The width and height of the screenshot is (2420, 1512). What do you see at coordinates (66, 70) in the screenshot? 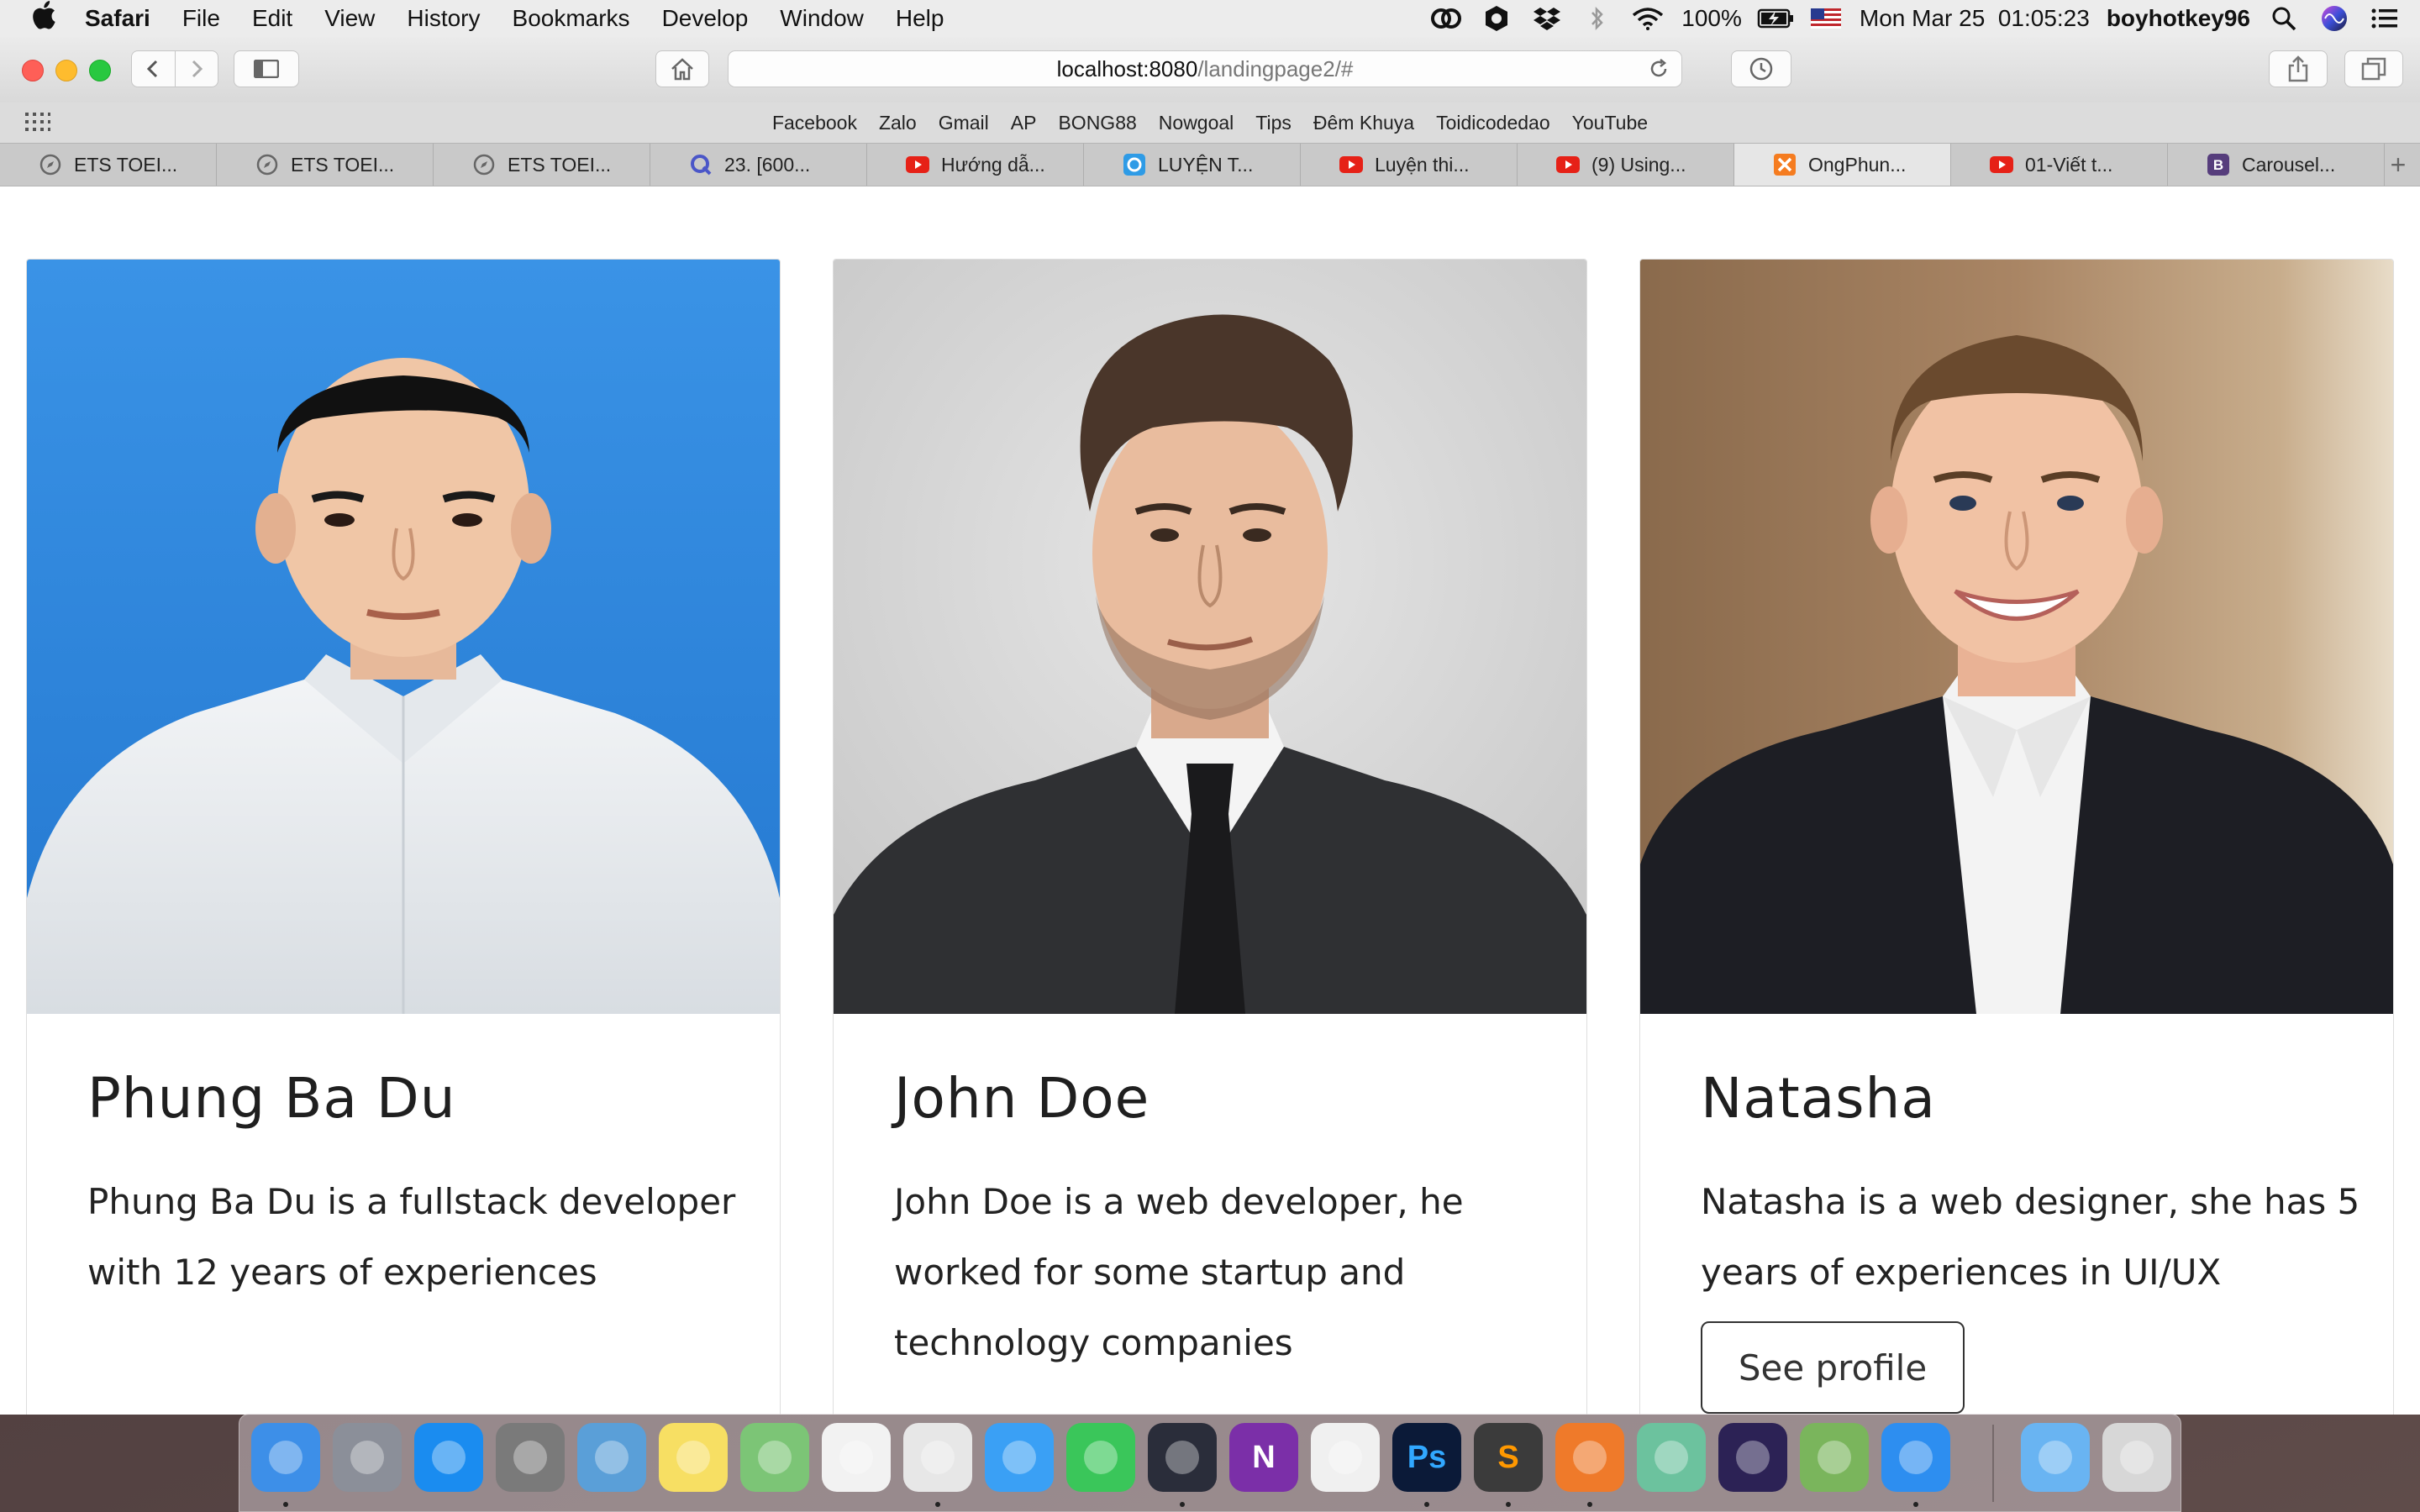
I see `minimize-window-button` at bounding box center [66, 70].